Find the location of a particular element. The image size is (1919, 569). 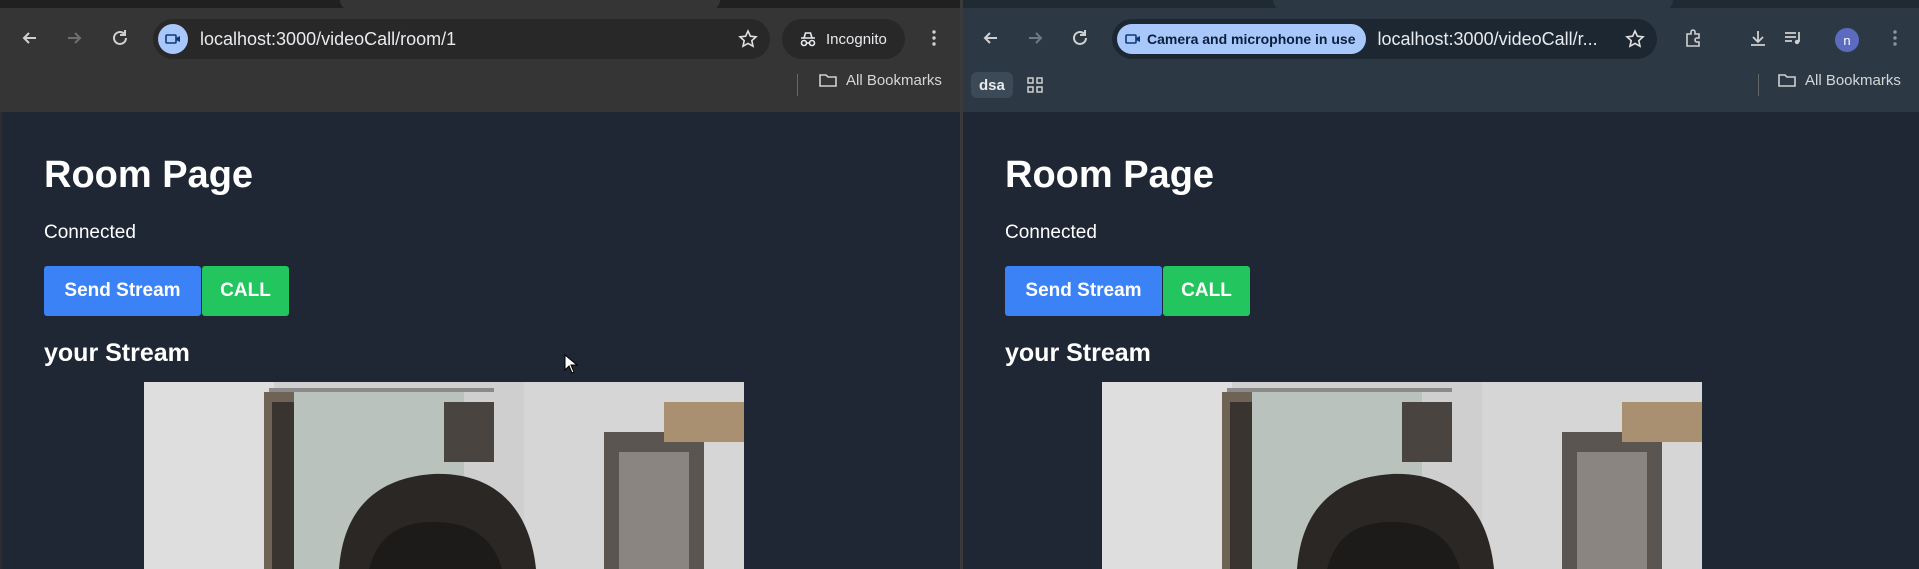

incognito-label: Incognito is located at coordinates (856, 39).